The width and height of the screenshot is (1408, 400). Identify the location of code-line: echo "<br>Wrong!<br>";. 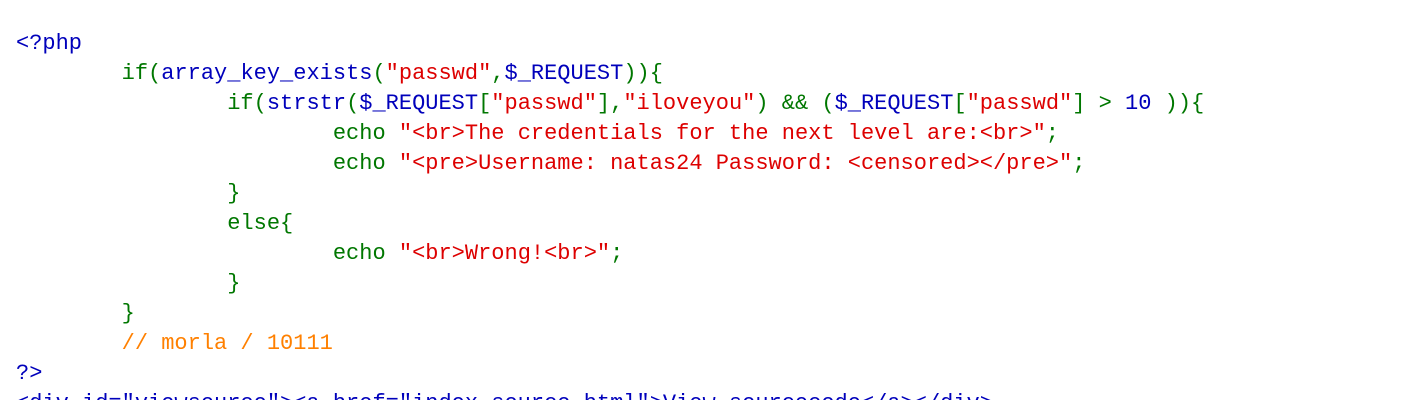
(610, 254).